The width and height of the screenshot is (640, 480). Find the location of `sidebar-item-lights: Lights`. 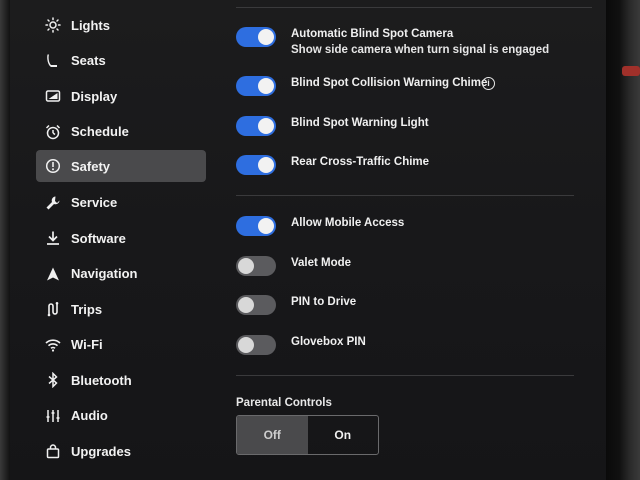

sidebar-item-lights: Lights is located at coordinates (116, 25).